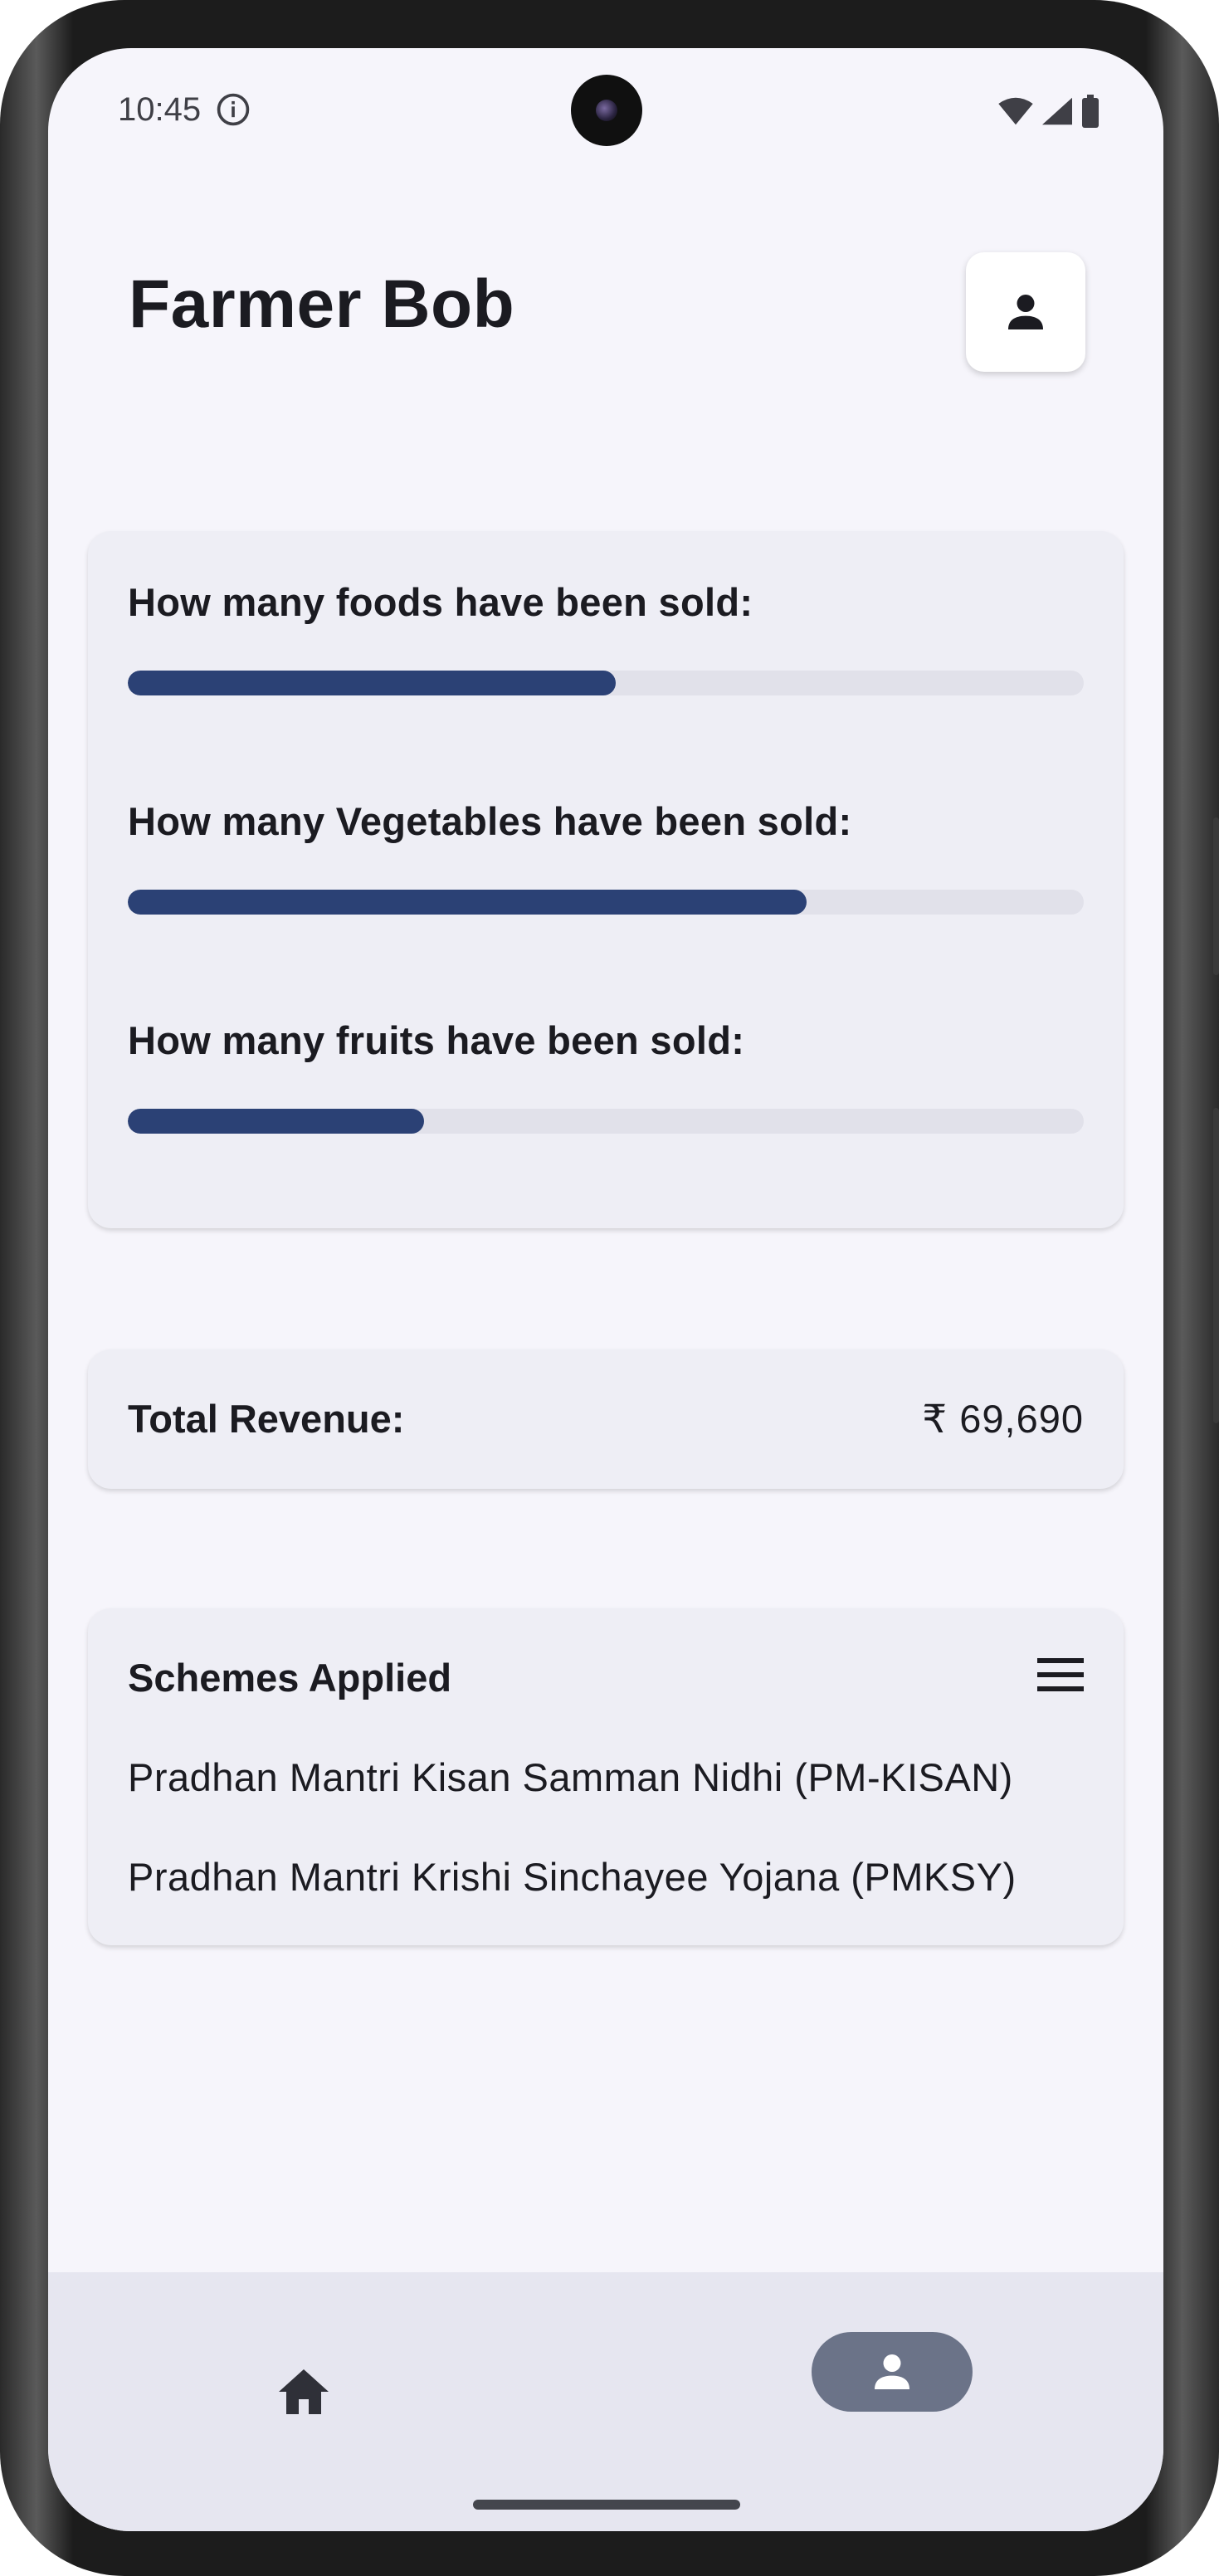  I want to click on revenue-label: Total Revenue:, so click(266, 1419).